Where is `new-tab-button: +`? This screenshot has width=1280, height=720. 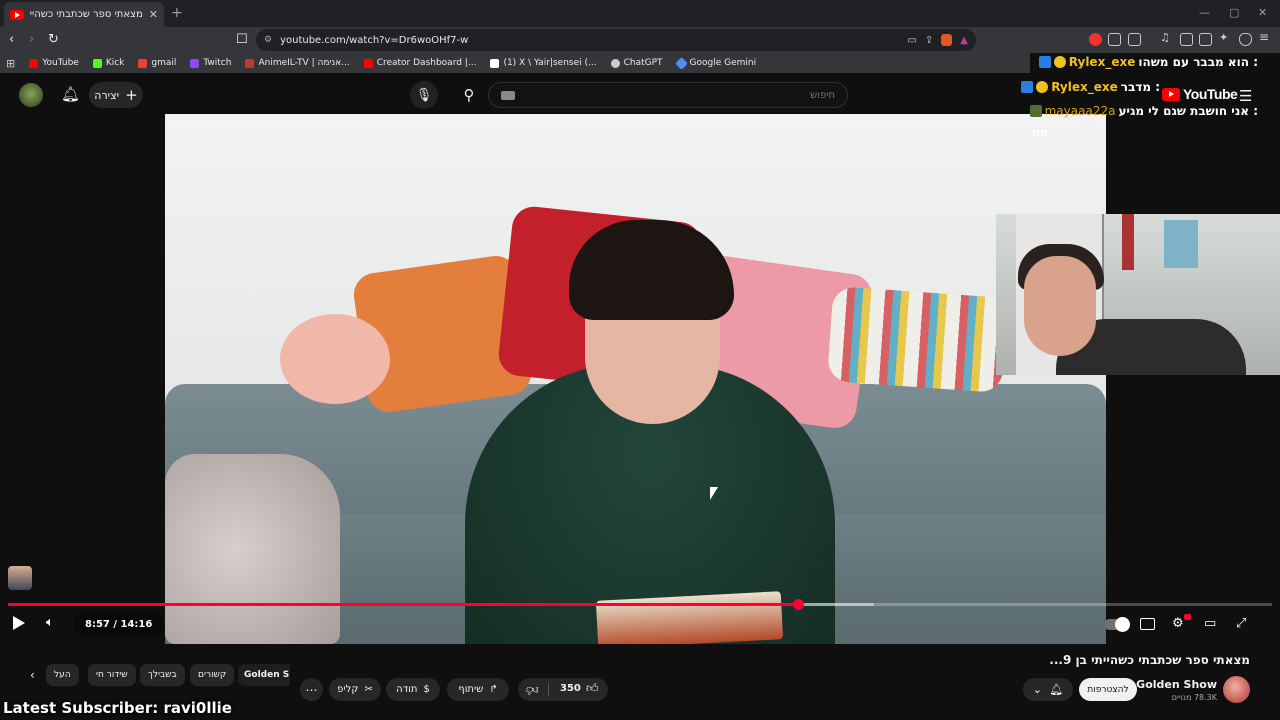 new-tab-button: + is located at coordinates (177, 13).